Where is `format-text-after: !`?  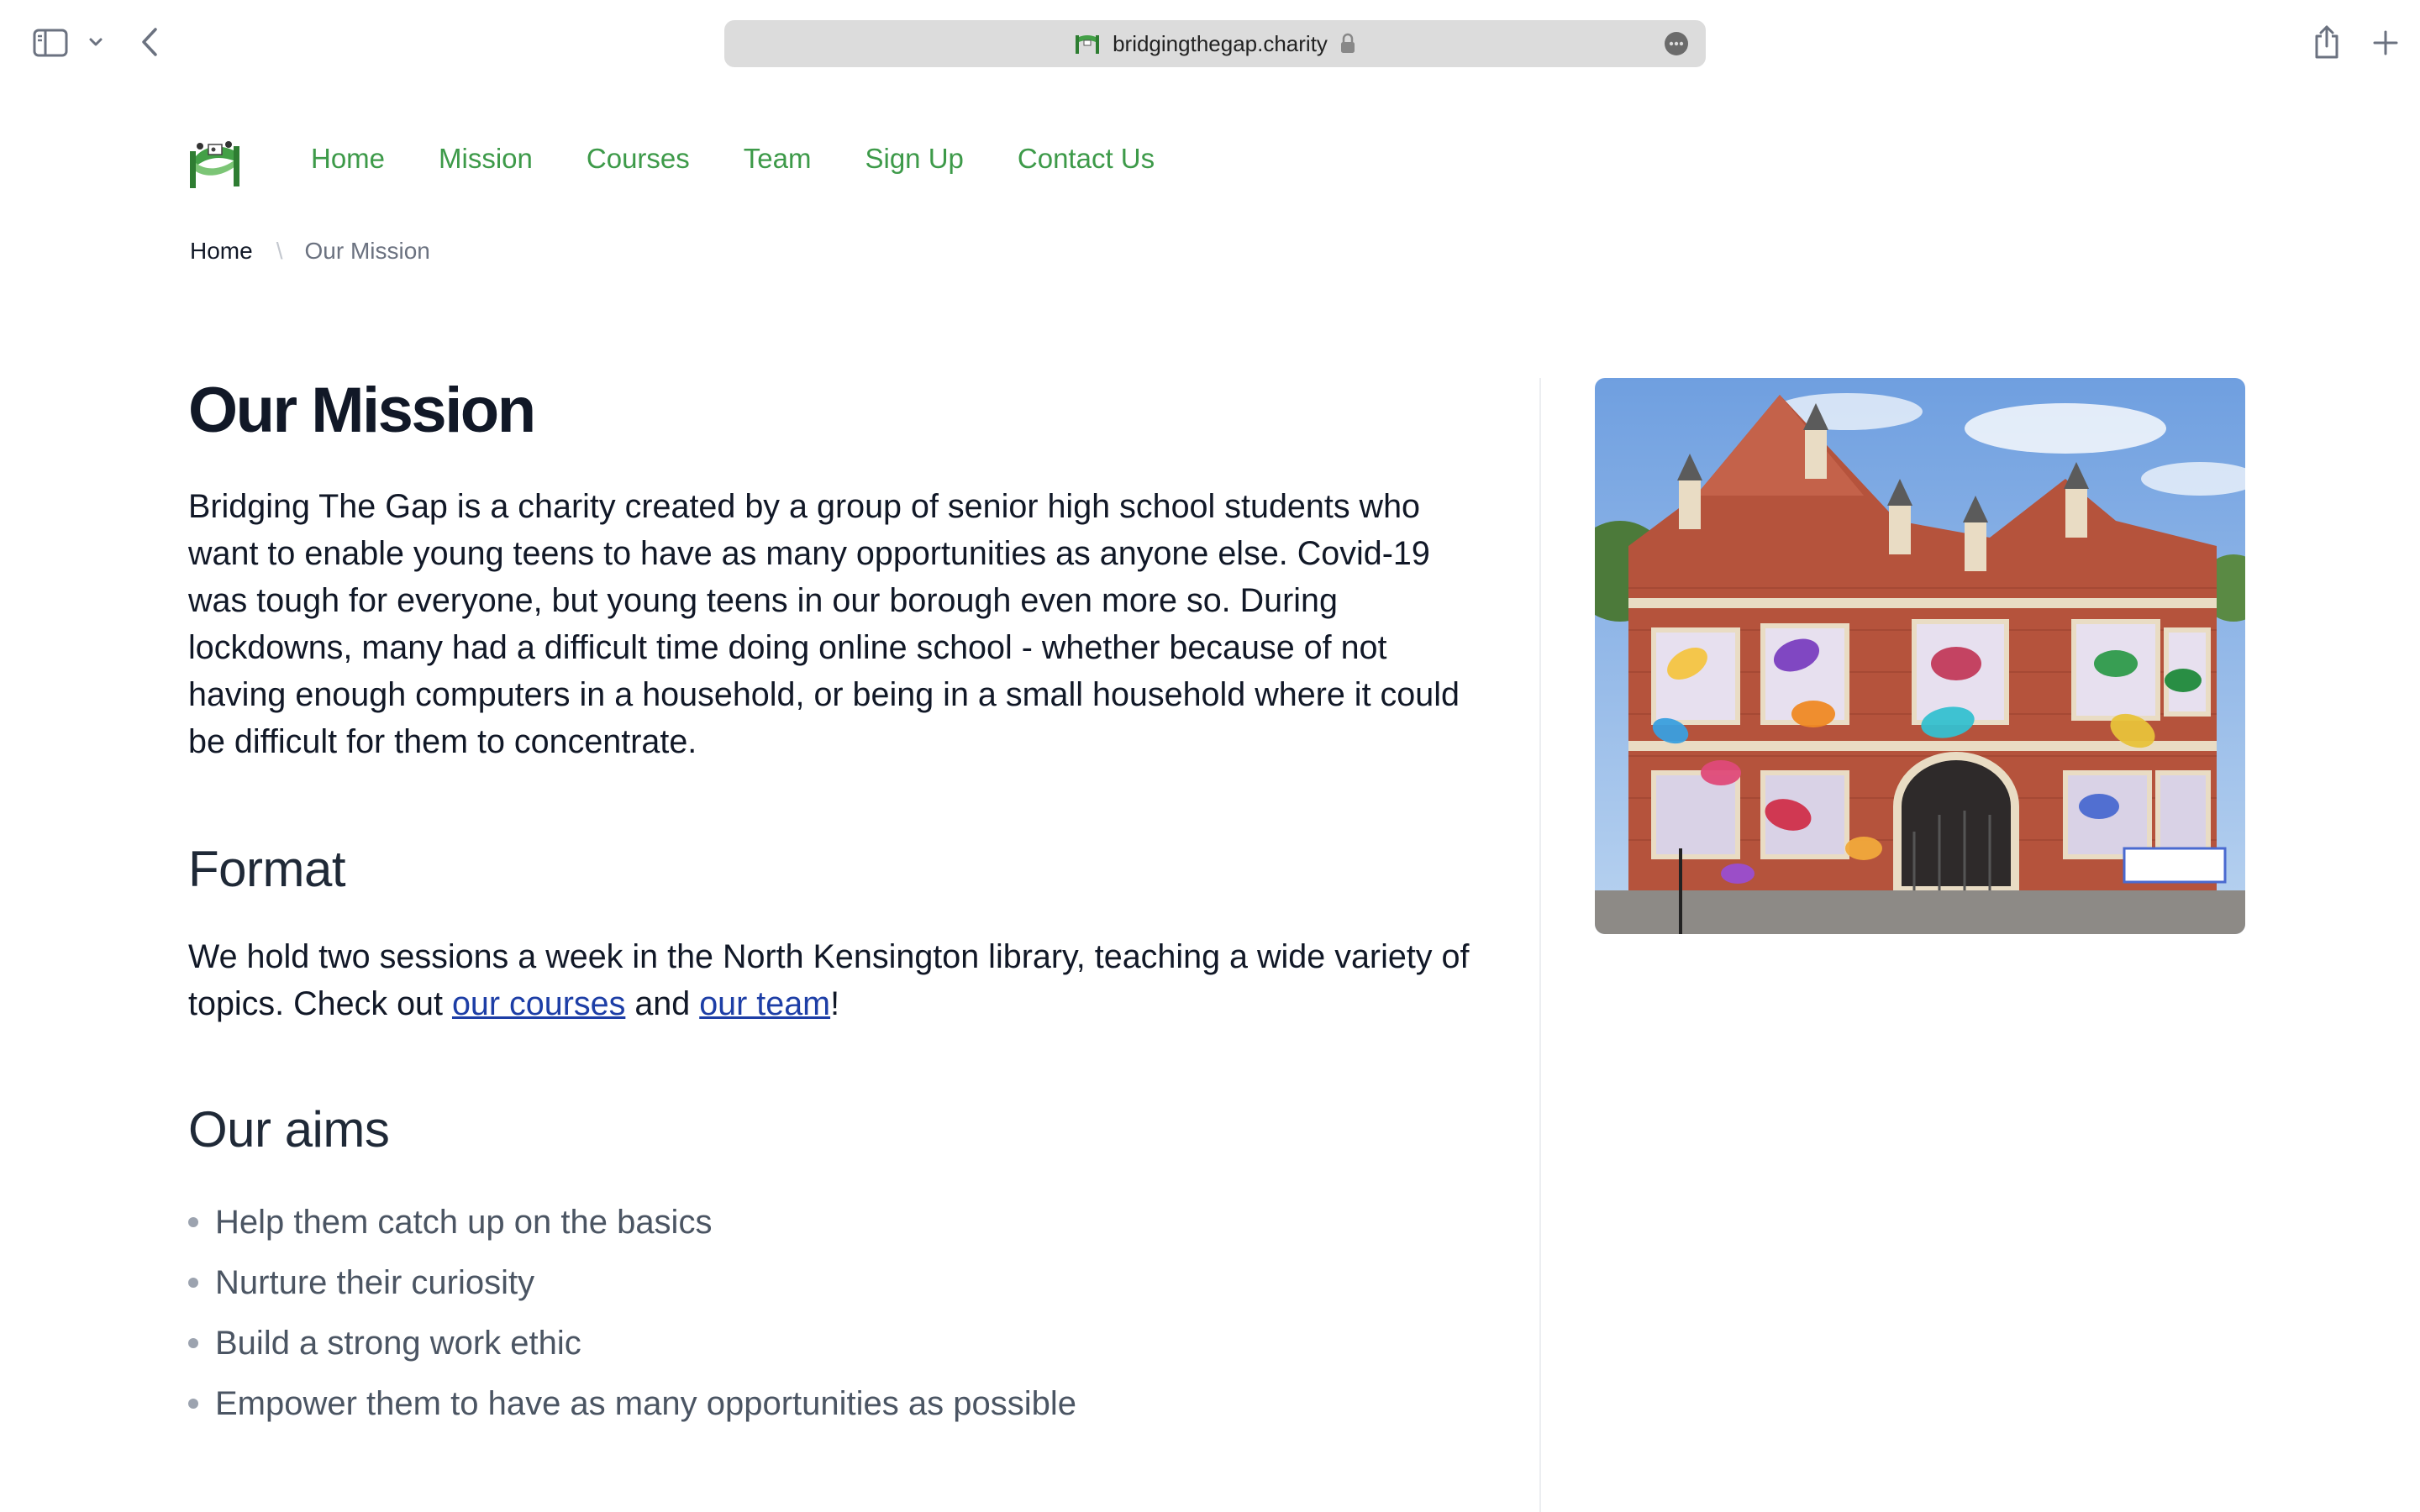
format-text-after: ! is located at coordinates (835, 1003).